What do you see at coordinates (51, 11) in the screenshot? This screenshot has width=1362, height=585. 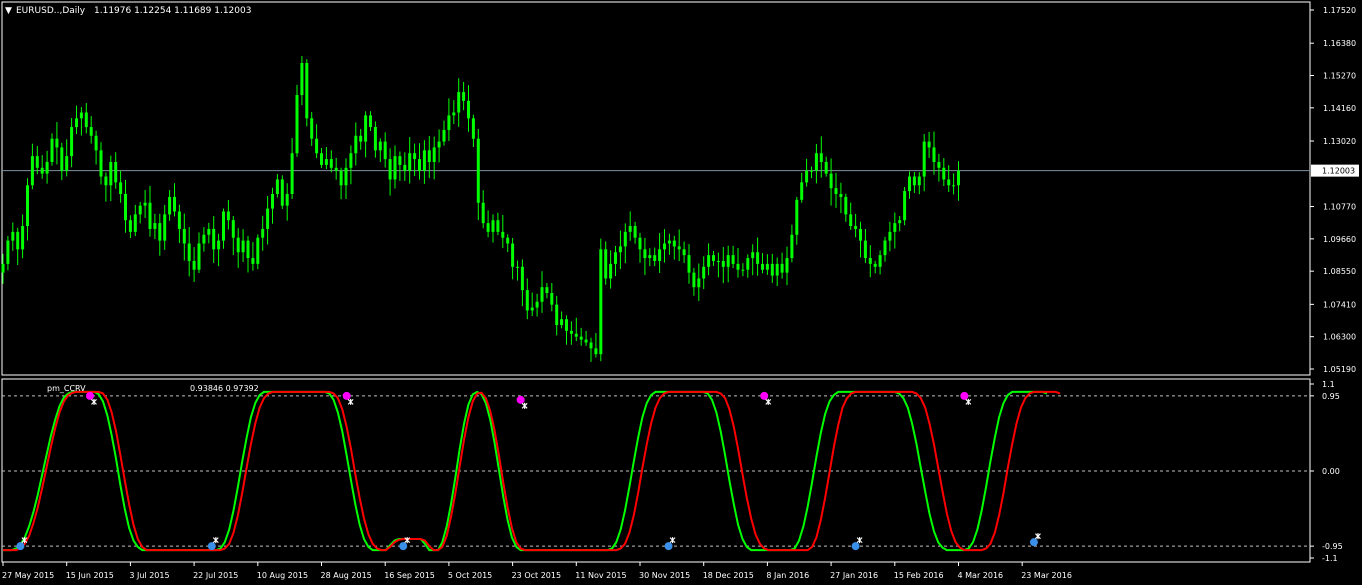 I see `symbol-title: EURUSD..,Daily` at bounding box center [51, 11].